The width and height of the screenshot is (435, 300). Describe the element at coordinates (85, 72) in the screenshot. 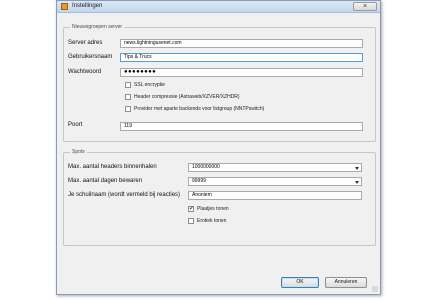

I see `password-label: Wachtwoord` at that location.